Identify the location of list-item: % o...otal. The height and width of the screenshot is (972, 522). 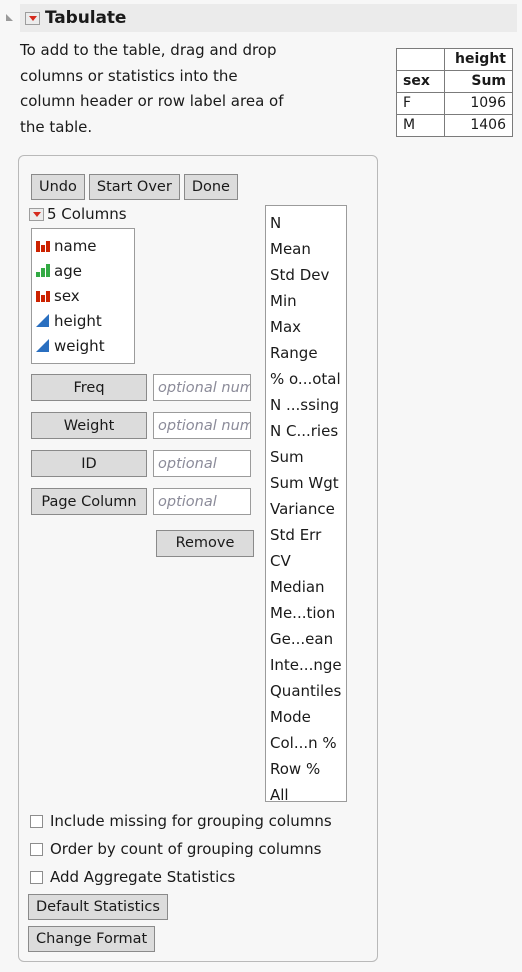
(308, 379).